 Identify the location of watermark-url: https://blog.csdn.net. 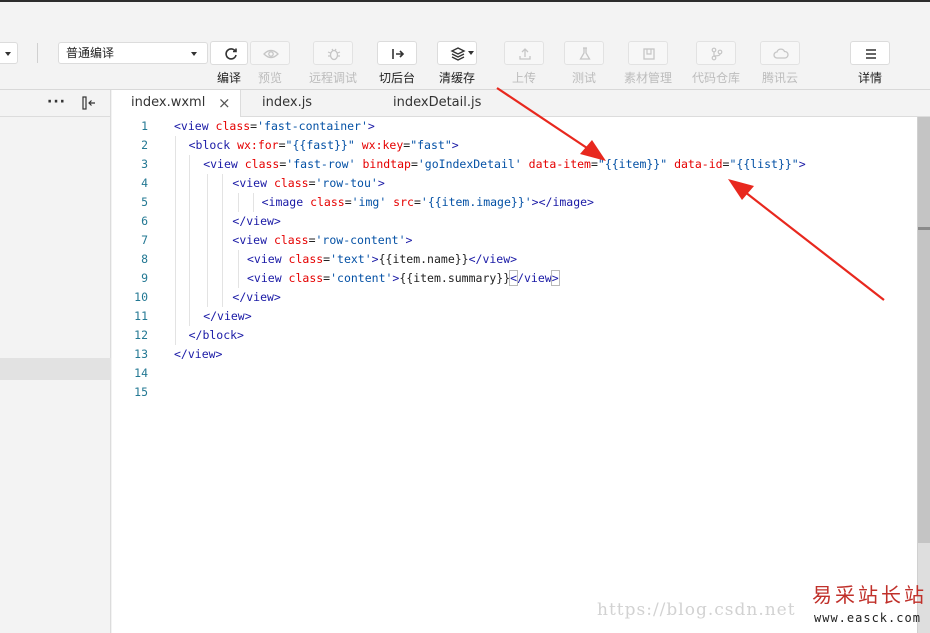
(696, 610).